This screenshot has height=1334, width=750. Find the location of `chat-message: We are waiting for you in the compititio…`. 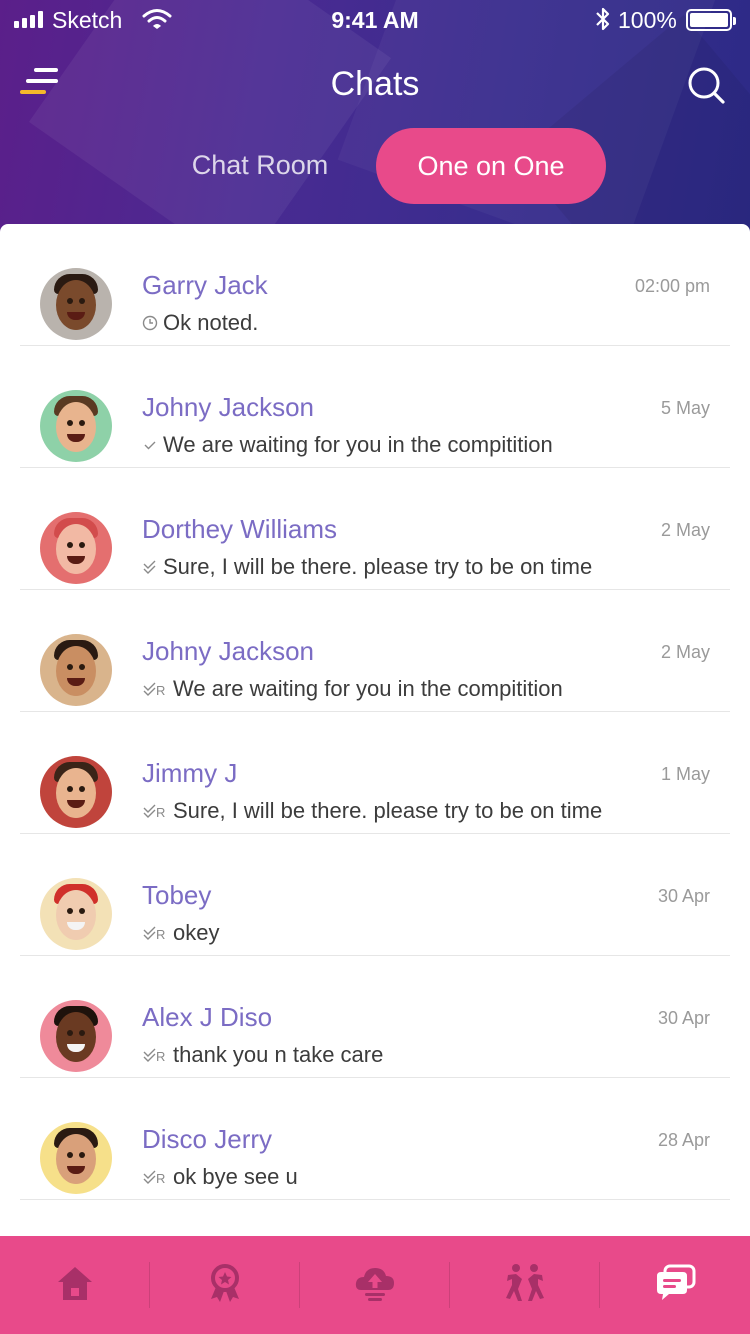

chat-message: We are waiting for you in the compititio… is located at coordinates (347, 445).